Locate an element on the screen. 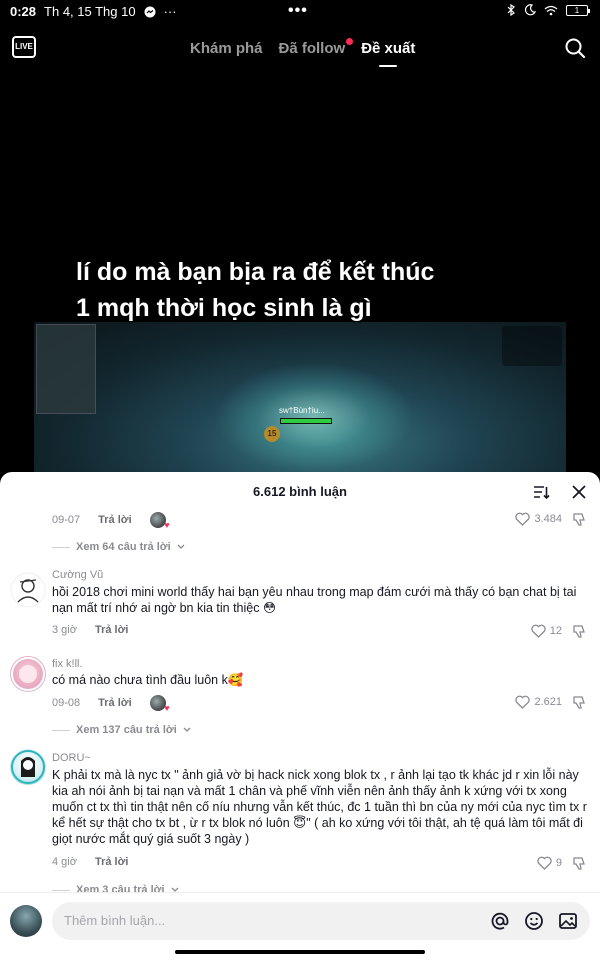 The image size is (600, 960). status-center-dots: ••• is located at coordinates (298, 10).